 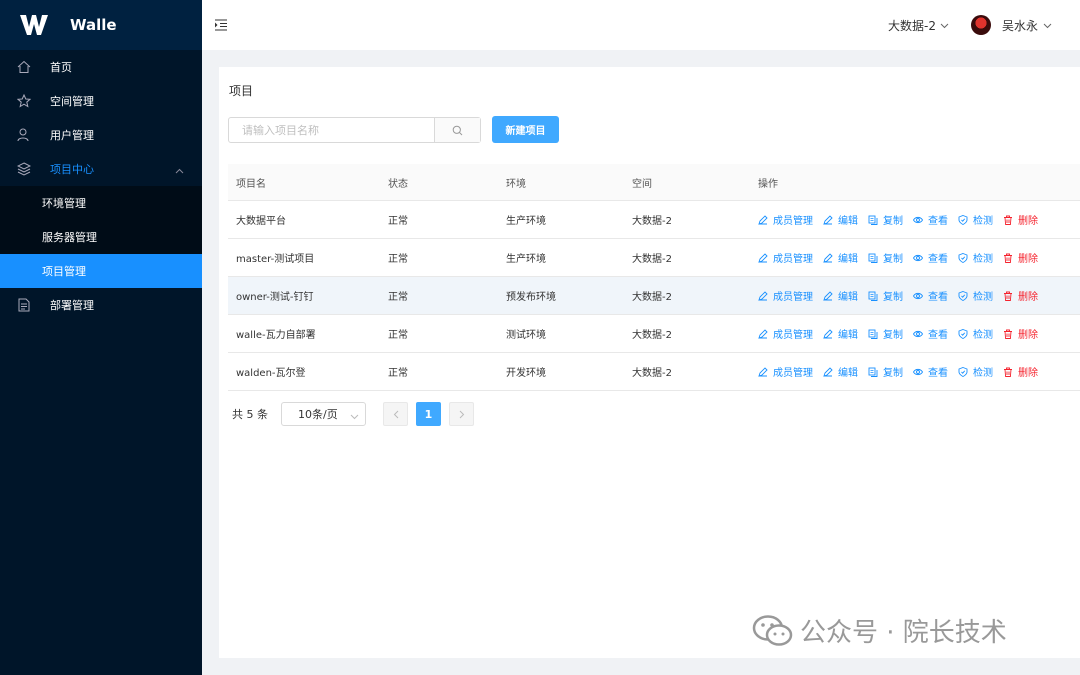 I want to click on pagination: 共 5 条 10条/页 1, so click(x=357, y=414).